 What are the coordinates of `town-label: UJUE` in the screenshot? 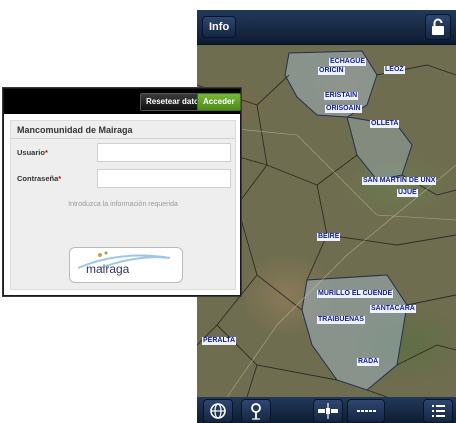 It's located at (407, 193).